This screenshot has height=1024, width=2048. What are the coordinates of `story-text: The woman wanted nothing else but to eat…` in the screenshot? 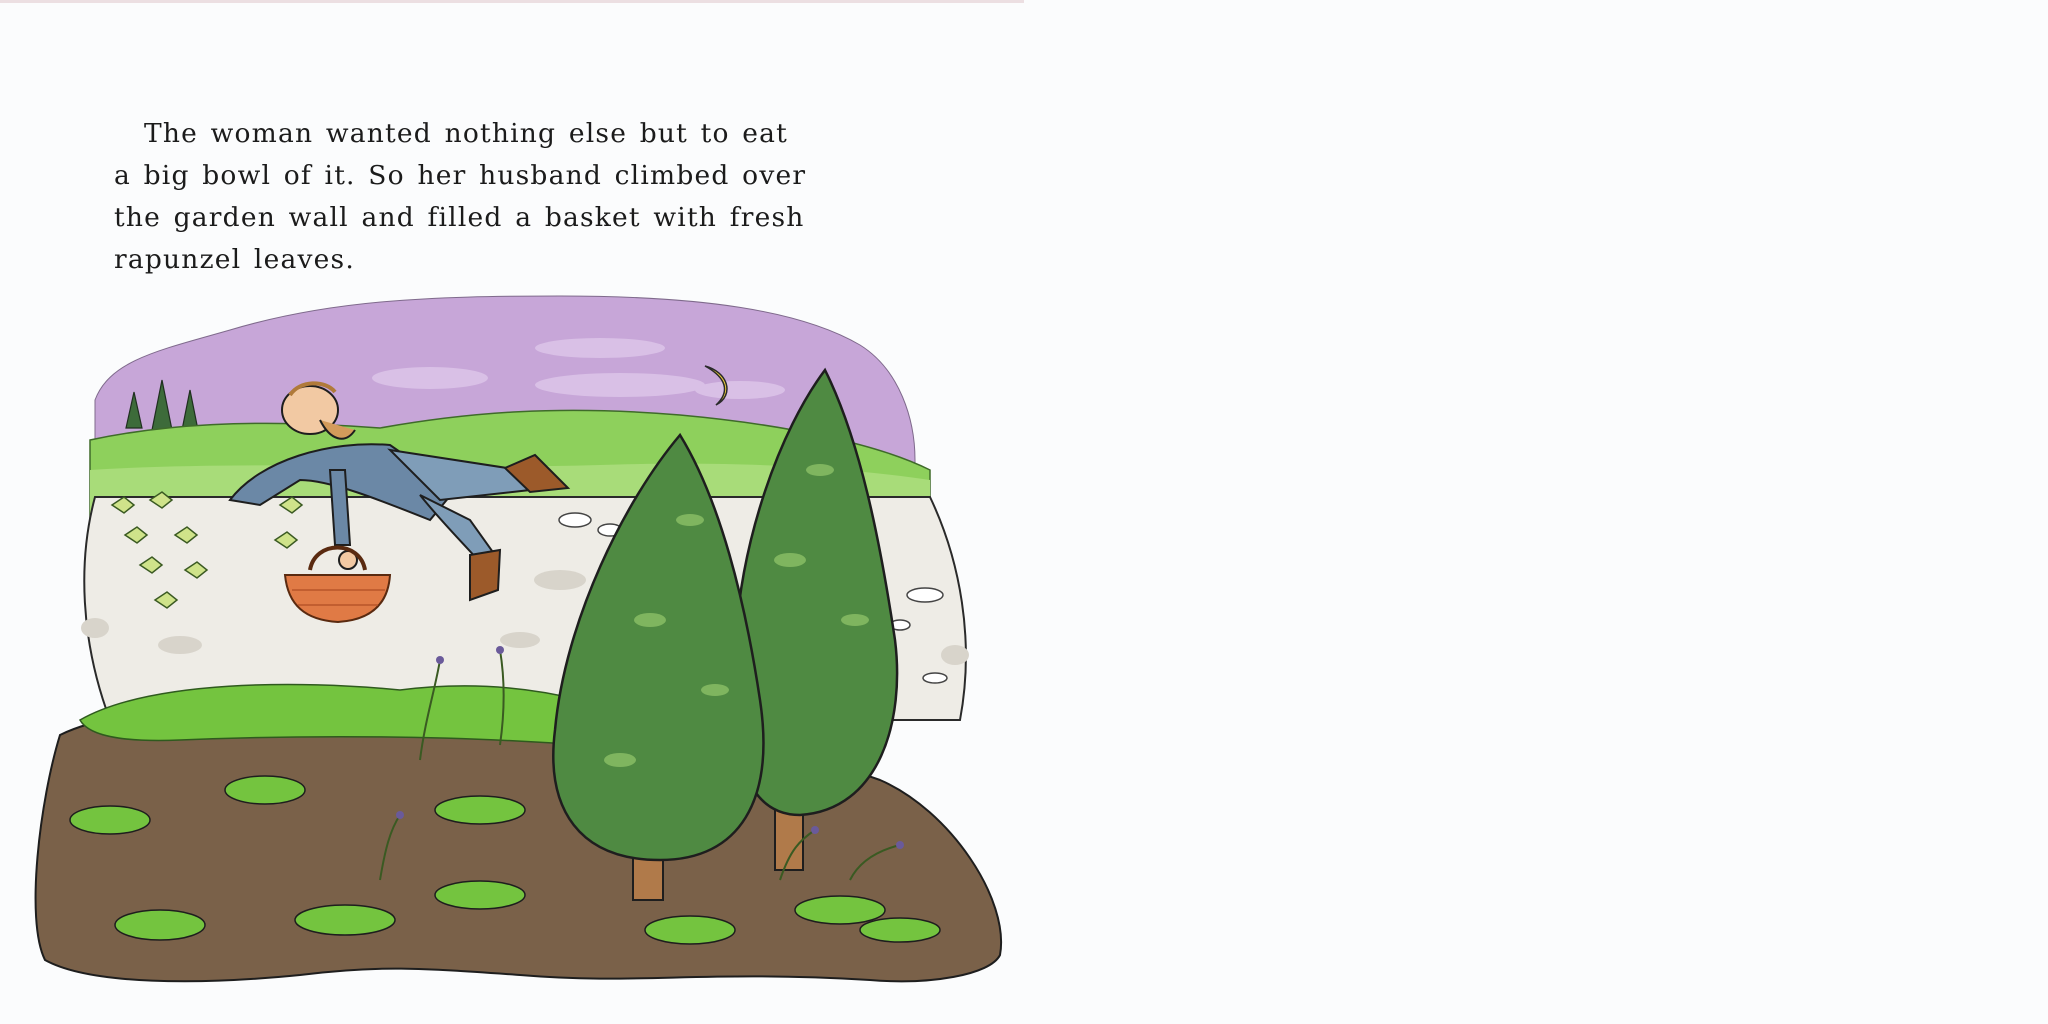 It's located at (514, 197).